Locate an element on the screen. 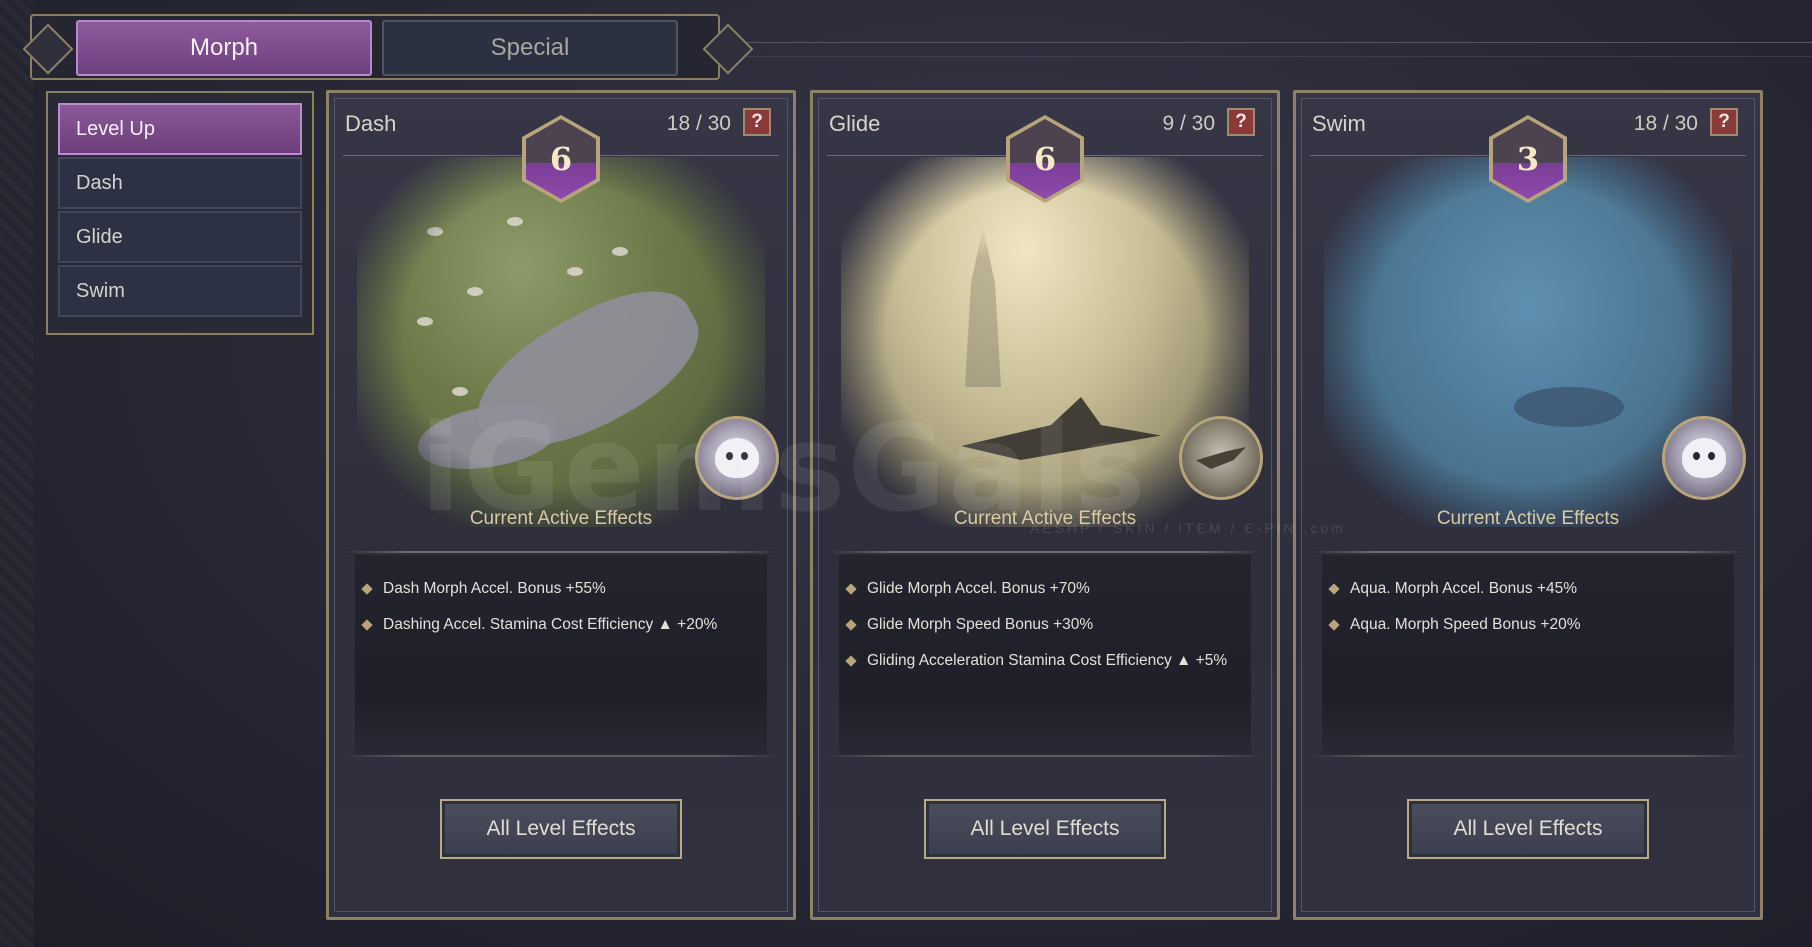  seal-pup-icon is located at coordinates (1704, 458).